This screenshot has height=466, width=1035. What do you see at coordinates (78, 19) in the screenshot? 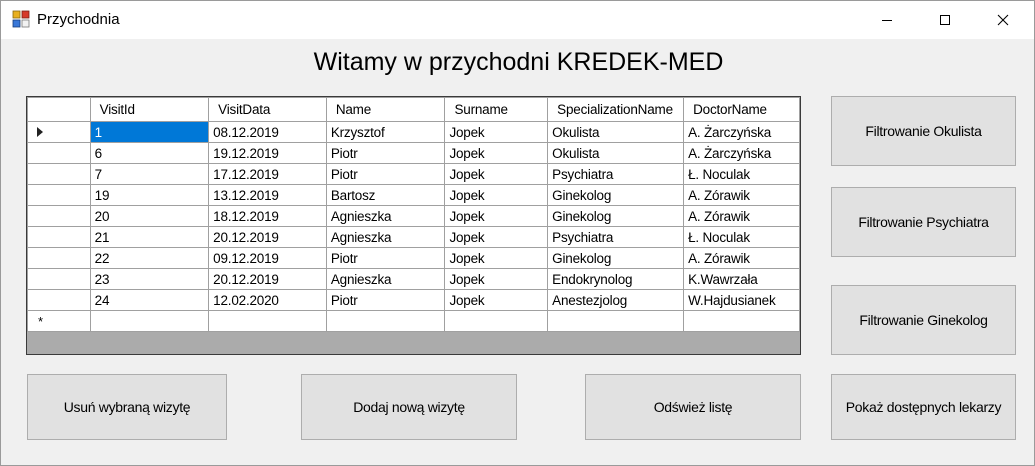
I see `window-title: Przychodnia` at bounding box center [78, 19].